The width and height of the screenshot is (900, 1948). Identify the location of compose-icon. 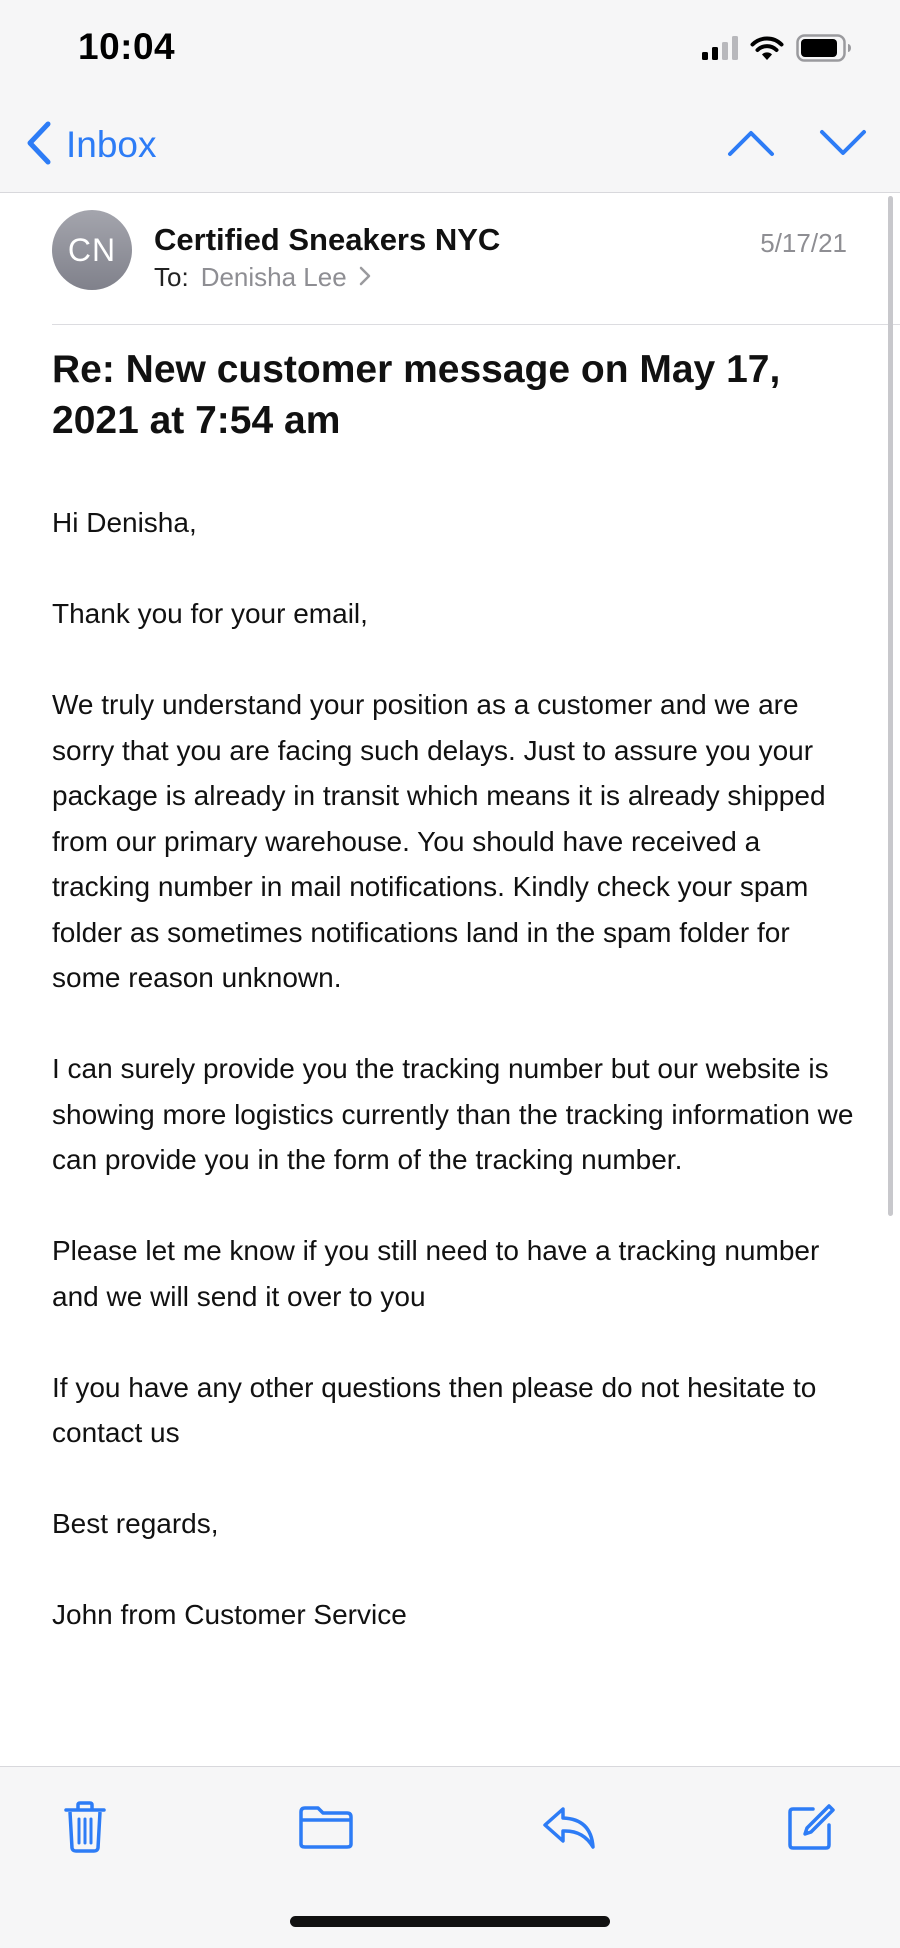
(811, 1829).